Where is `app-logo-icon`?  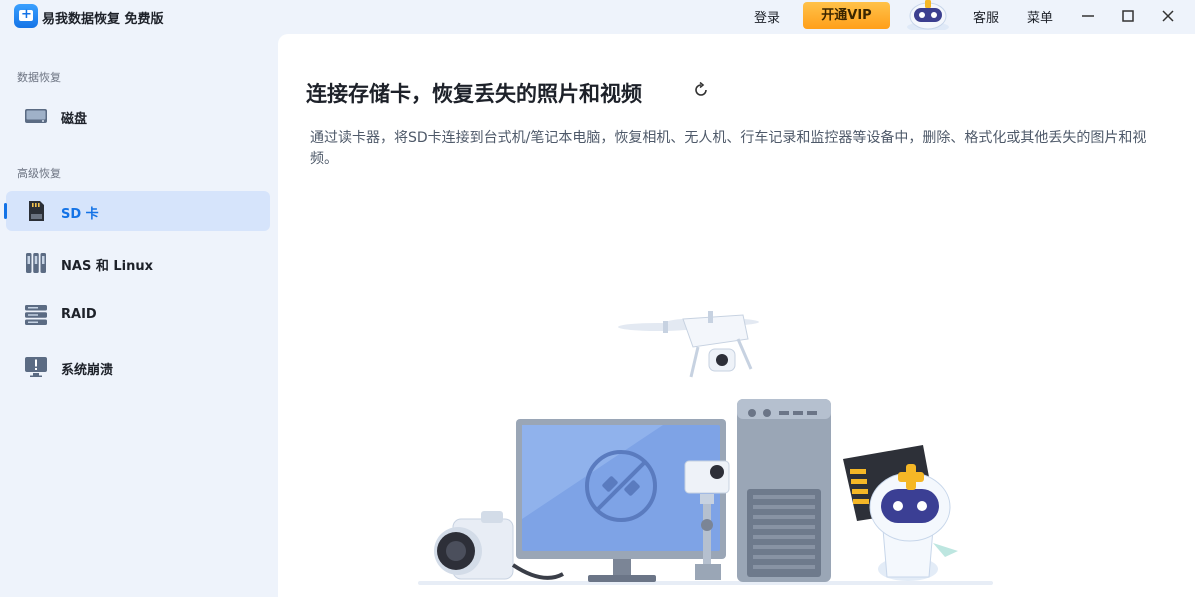 app-logo-icon is located at coordinates (26, 16).